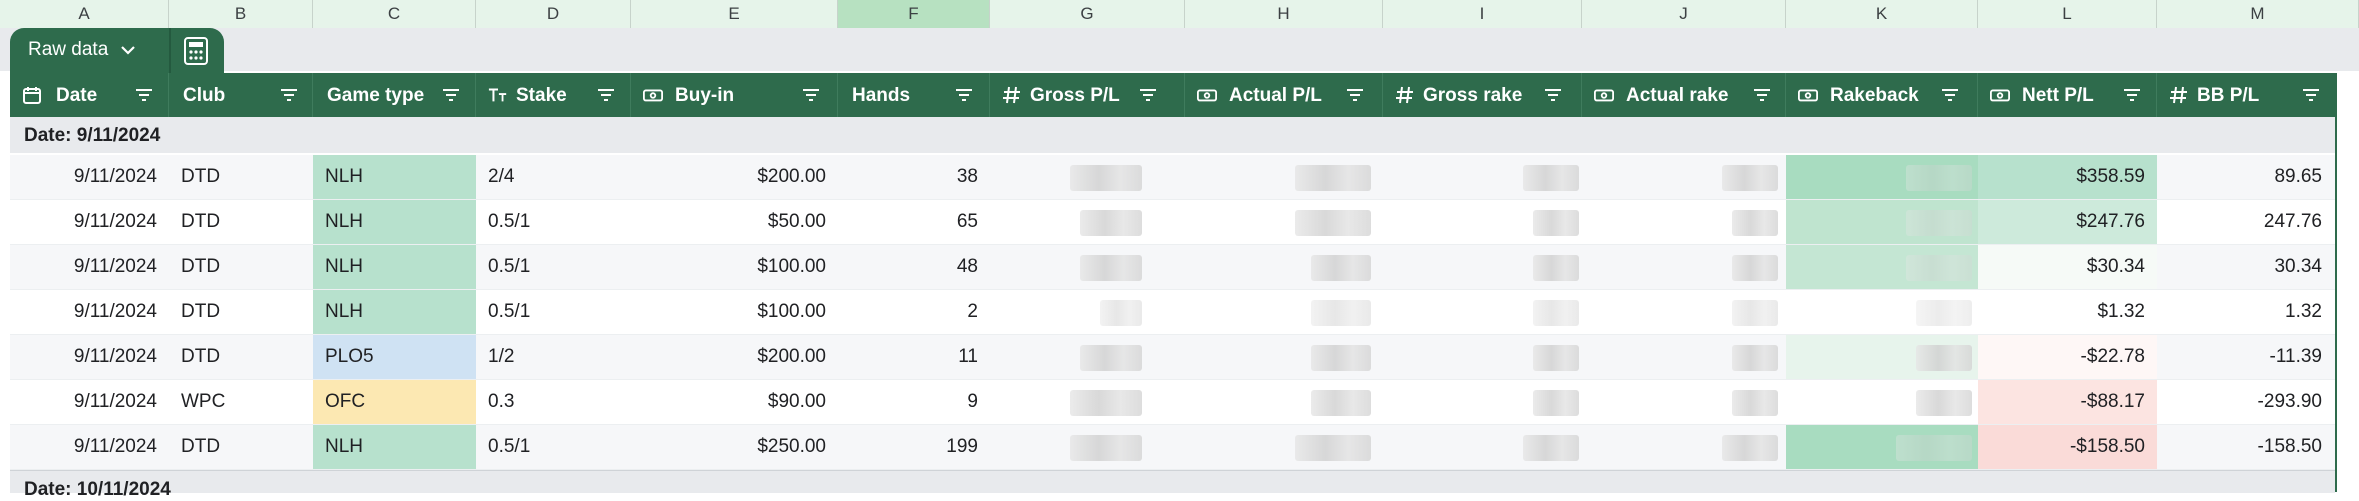 This screenshot has height=501, width=2359. I want to click on cell-buy-in: $50.00, so click(734, 222).